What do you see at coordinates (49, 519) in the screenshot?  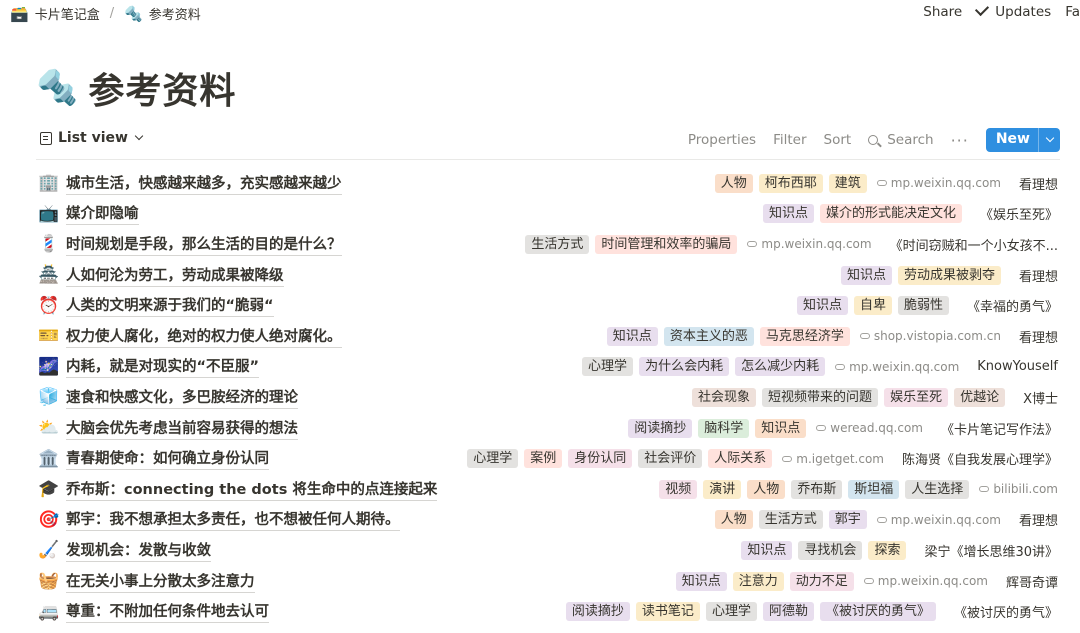 I see `page-emoji-icon: 🎯` at bounding box center [49, 519].